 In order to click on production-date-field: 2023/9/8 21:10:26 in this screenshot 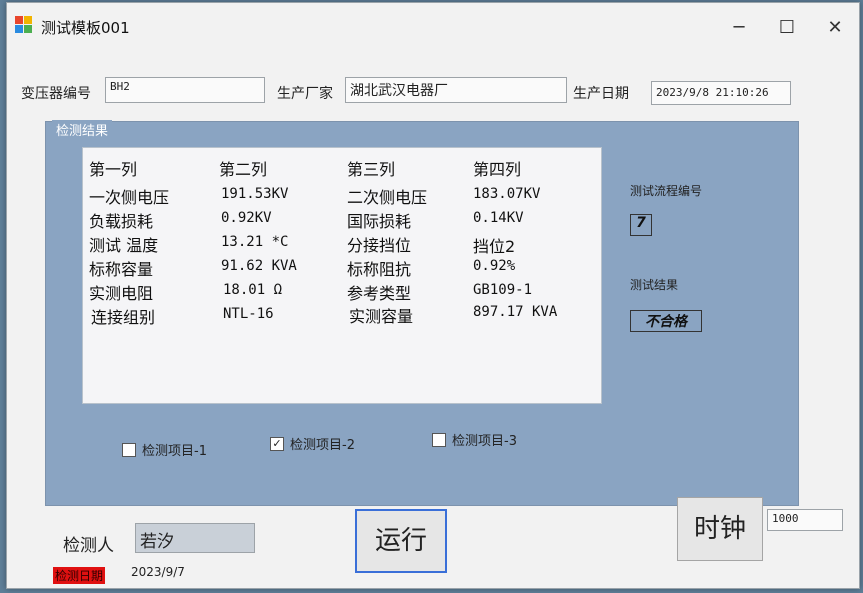, I will do `click(721, 93)`.